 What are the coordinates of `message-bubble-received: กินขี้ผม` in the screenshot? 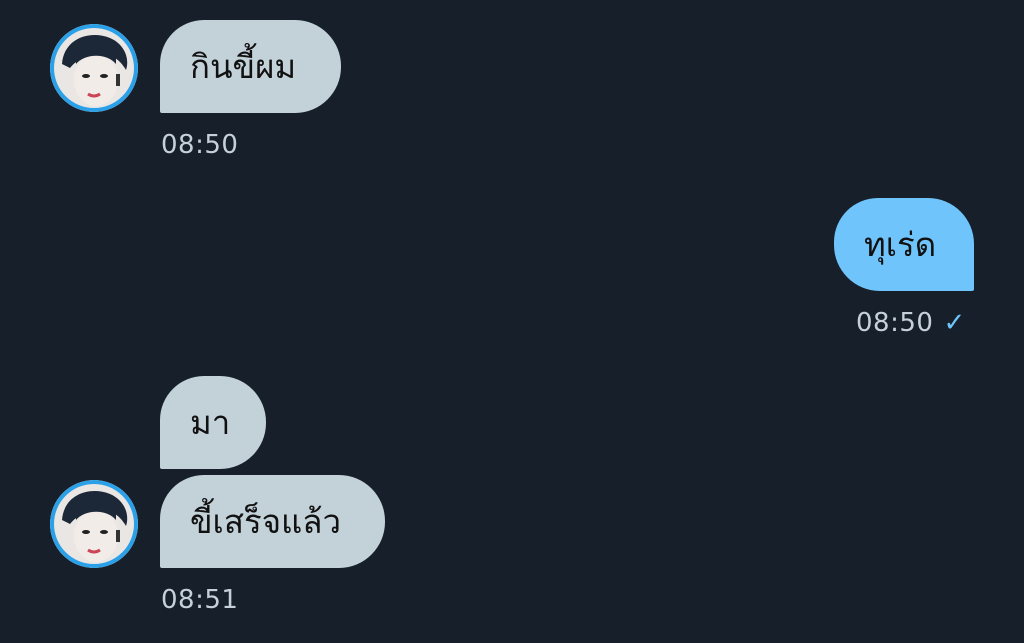 It's located at (250, 66).